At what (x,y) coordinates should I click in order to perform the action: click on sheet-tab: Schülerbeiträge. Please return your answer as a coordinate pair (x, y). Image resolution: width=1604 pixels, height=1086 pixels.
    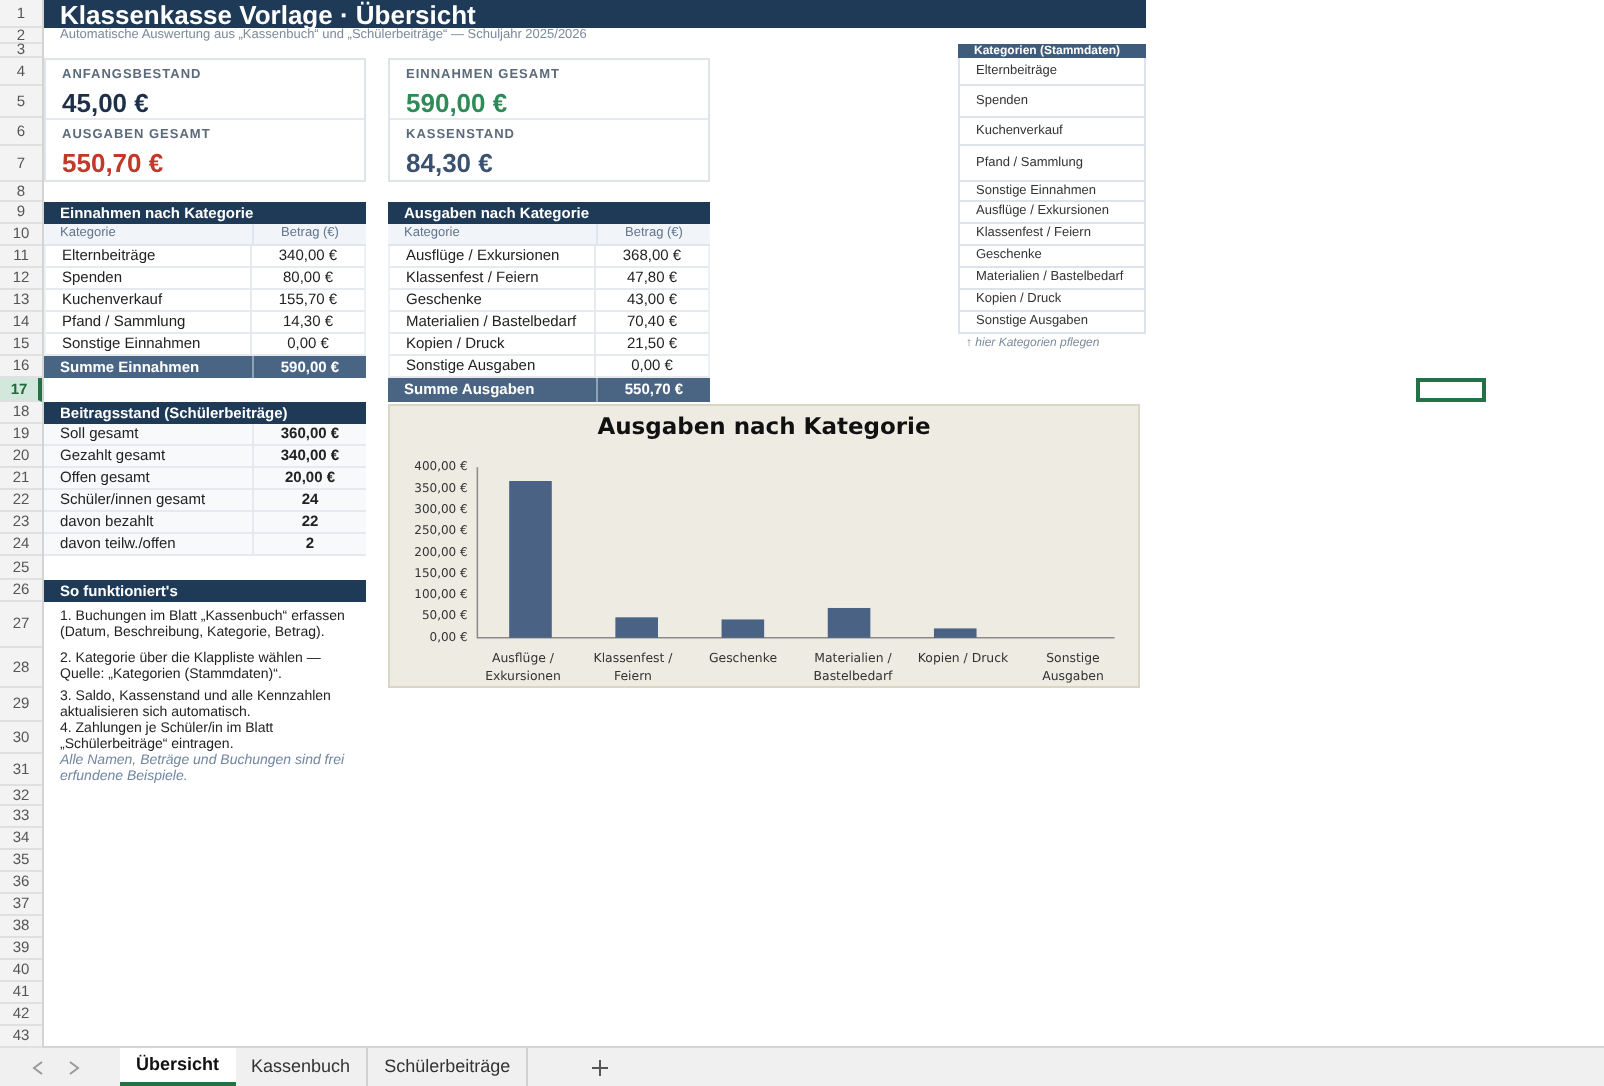
    Looking at the image, I should click on (448, 1067).